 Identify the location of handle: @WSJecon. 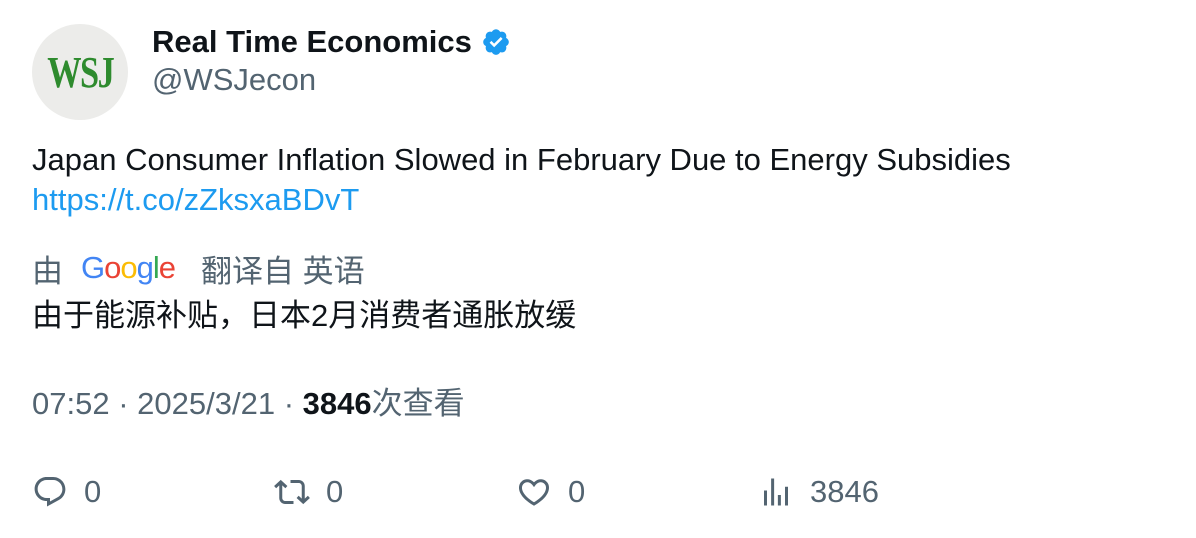
(234, 80).